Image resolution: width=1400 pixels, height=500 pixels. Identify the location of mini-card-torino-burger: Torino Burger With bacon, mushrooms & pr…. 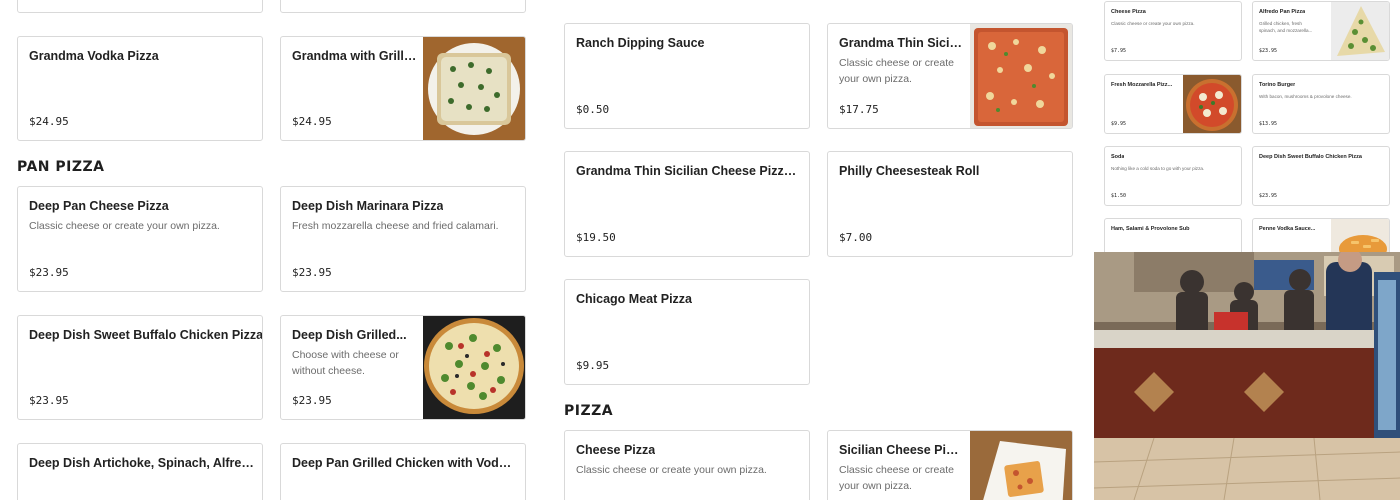
(1321, 104).